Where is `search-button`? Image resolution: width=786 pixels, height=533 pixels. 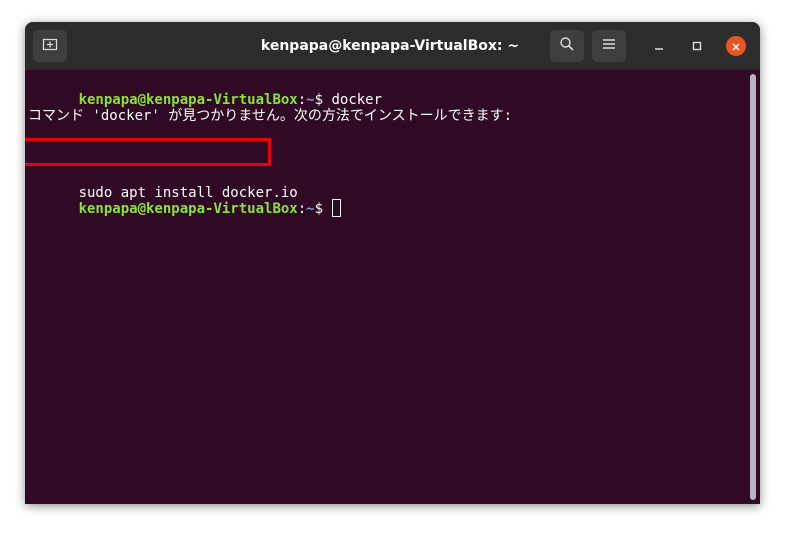 search-button is located at coordinates (567, 46).